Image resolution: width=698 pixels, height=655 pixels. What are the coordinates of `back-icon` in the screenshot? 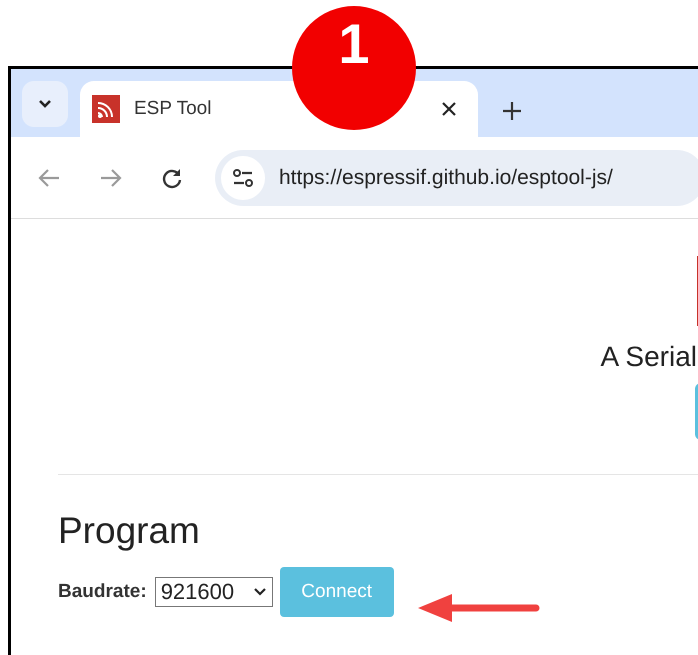 It's located at (49, 178).